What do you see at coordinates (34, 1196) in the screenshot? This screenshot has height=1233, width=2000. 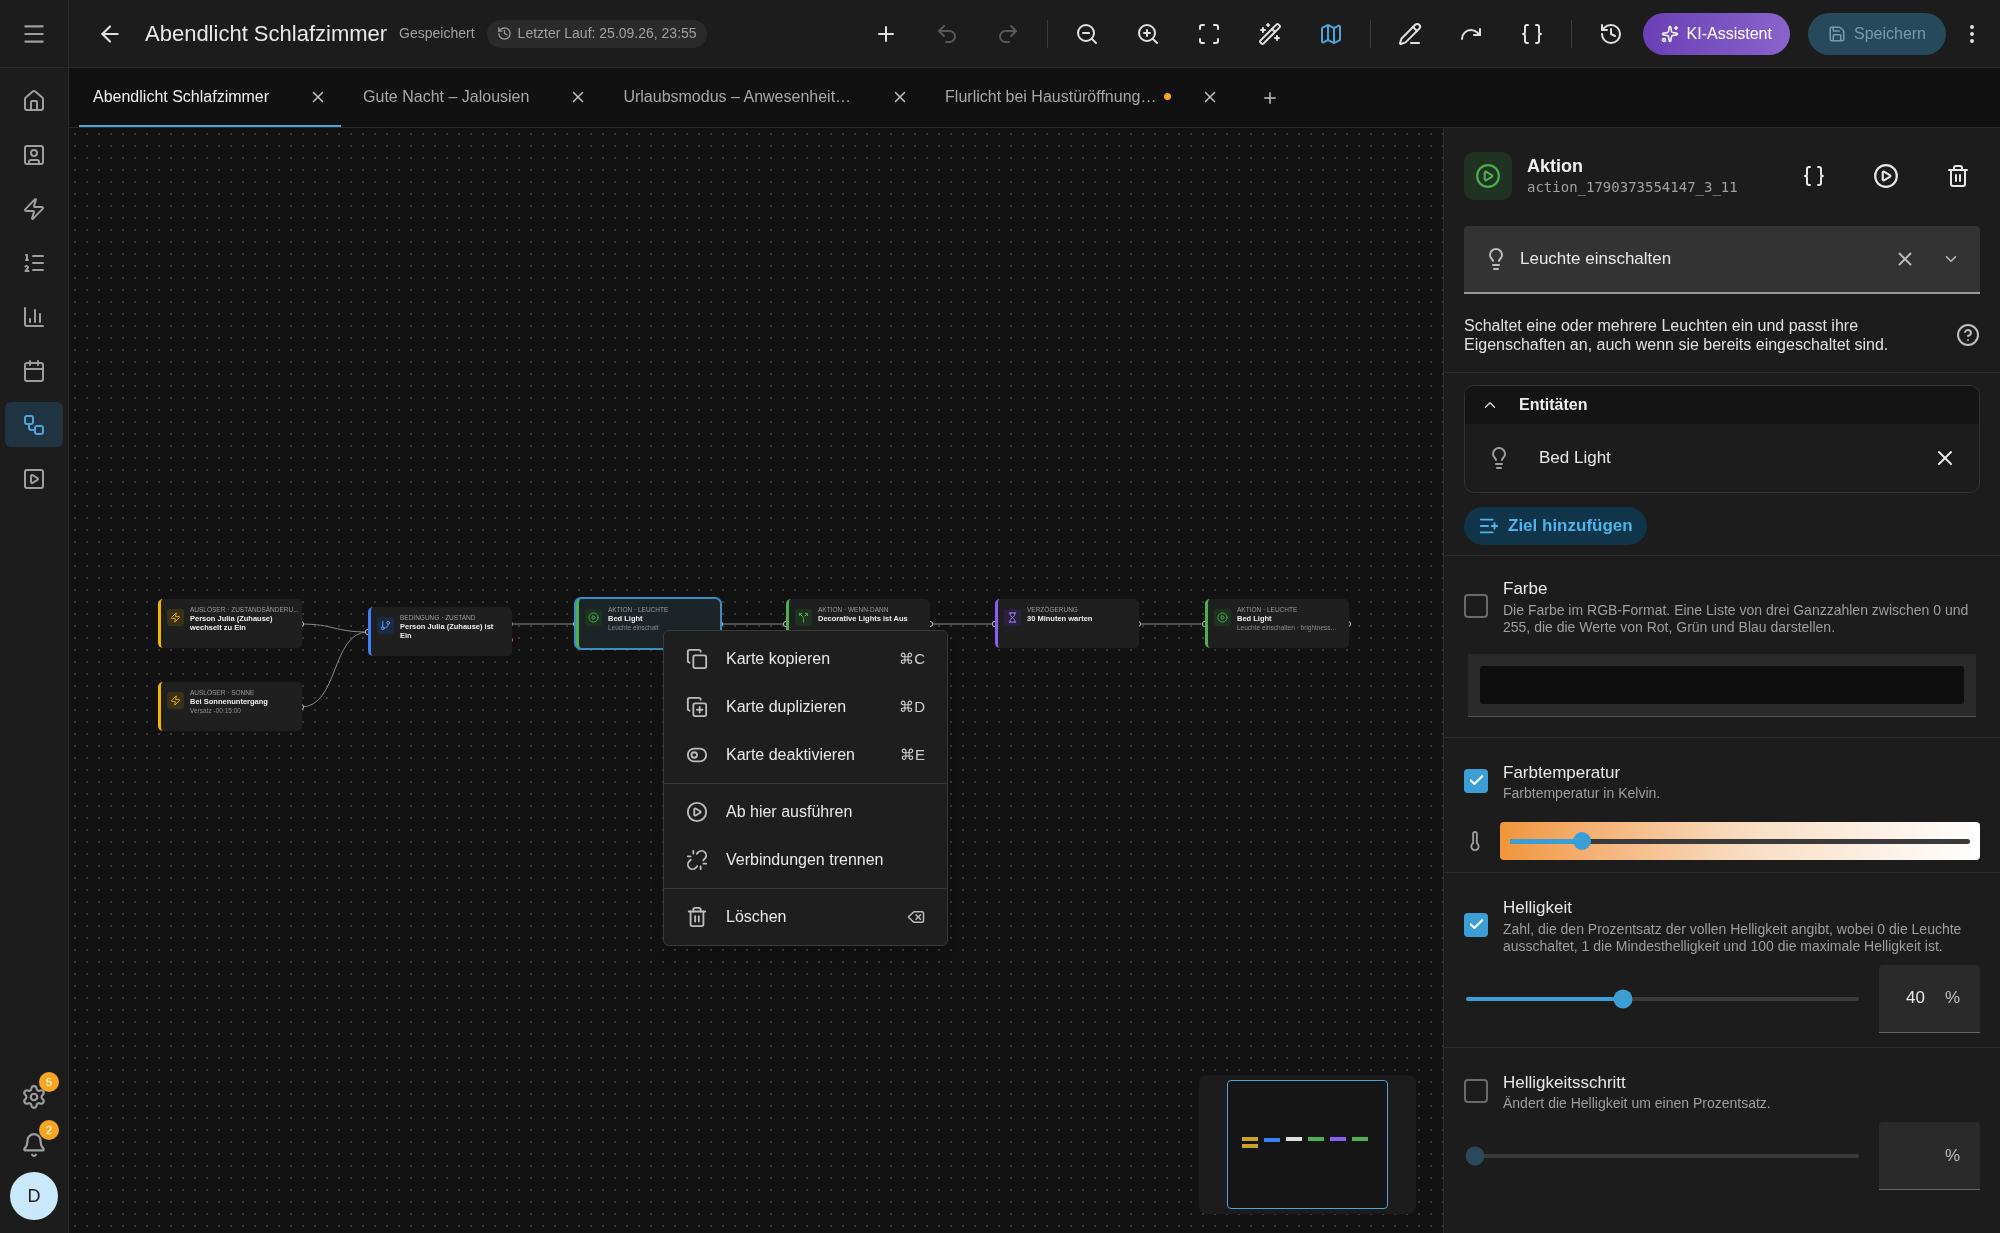 I see `user-avatar: D` at bounding box center [34, 1196].